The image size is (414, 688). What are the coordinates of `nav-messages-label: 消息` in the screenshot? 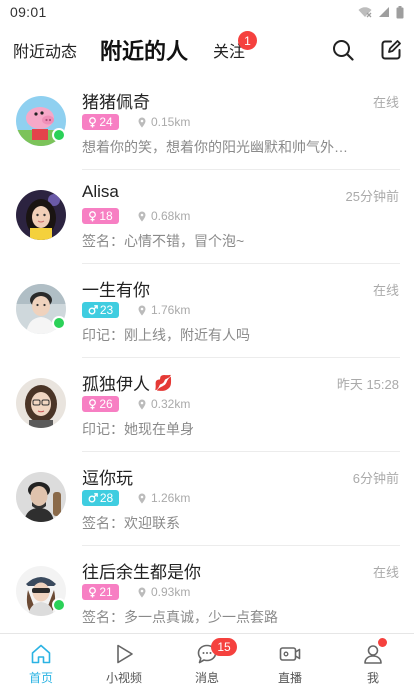 It's located at (206, 678).